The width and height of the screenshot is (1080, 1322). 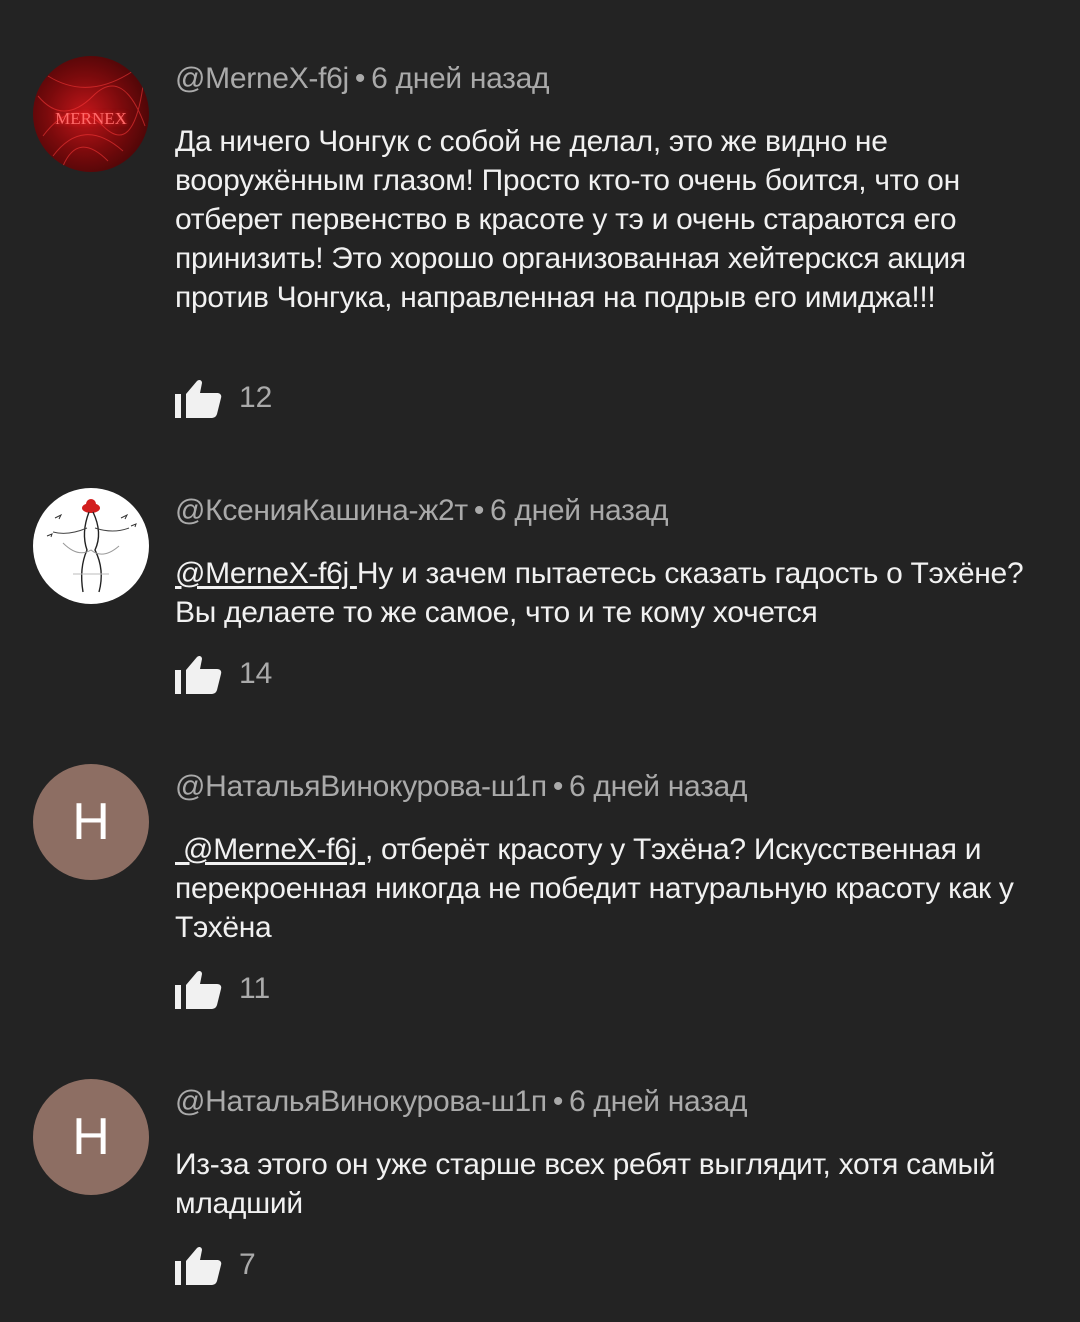 What do you see at coordinates (256, 673) in the screenshot?
I see `like-count: 14` at bounding box center [256, 673].